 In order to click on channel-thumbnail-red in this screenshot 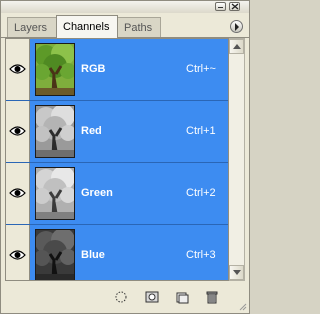, I will do `click(55, 131)`.